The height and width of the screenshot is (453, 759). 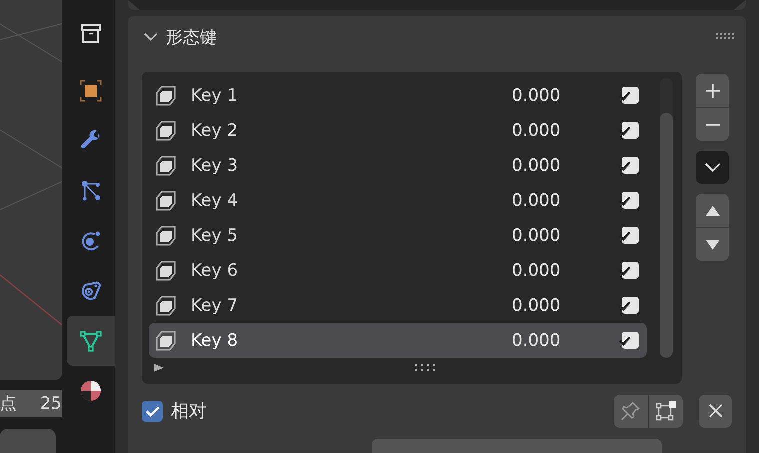 I want to click on pin-button, so click(x=631, y=411).